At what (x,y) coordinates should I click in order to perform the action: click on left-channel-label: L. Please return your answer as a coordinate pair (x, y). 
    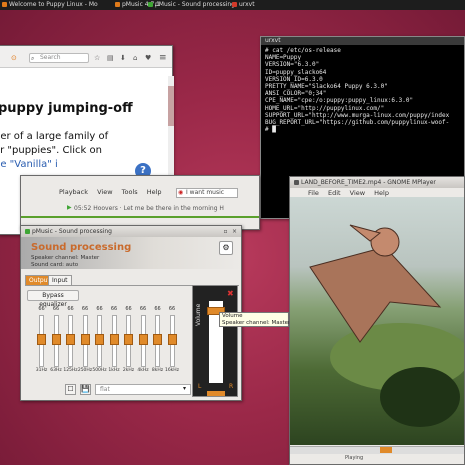
    Looking at the image, I should click on (200, 386).